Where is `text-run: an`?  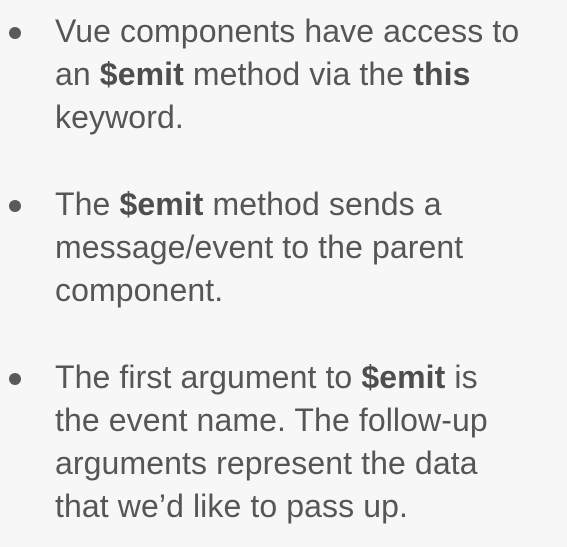 text-run: an is located at coordinates (77, 74).